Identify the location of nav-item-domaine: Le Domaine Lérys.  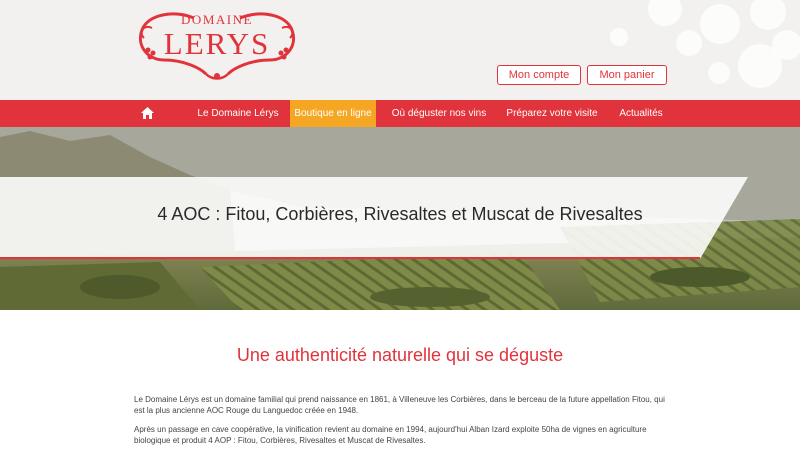
(238, 113).